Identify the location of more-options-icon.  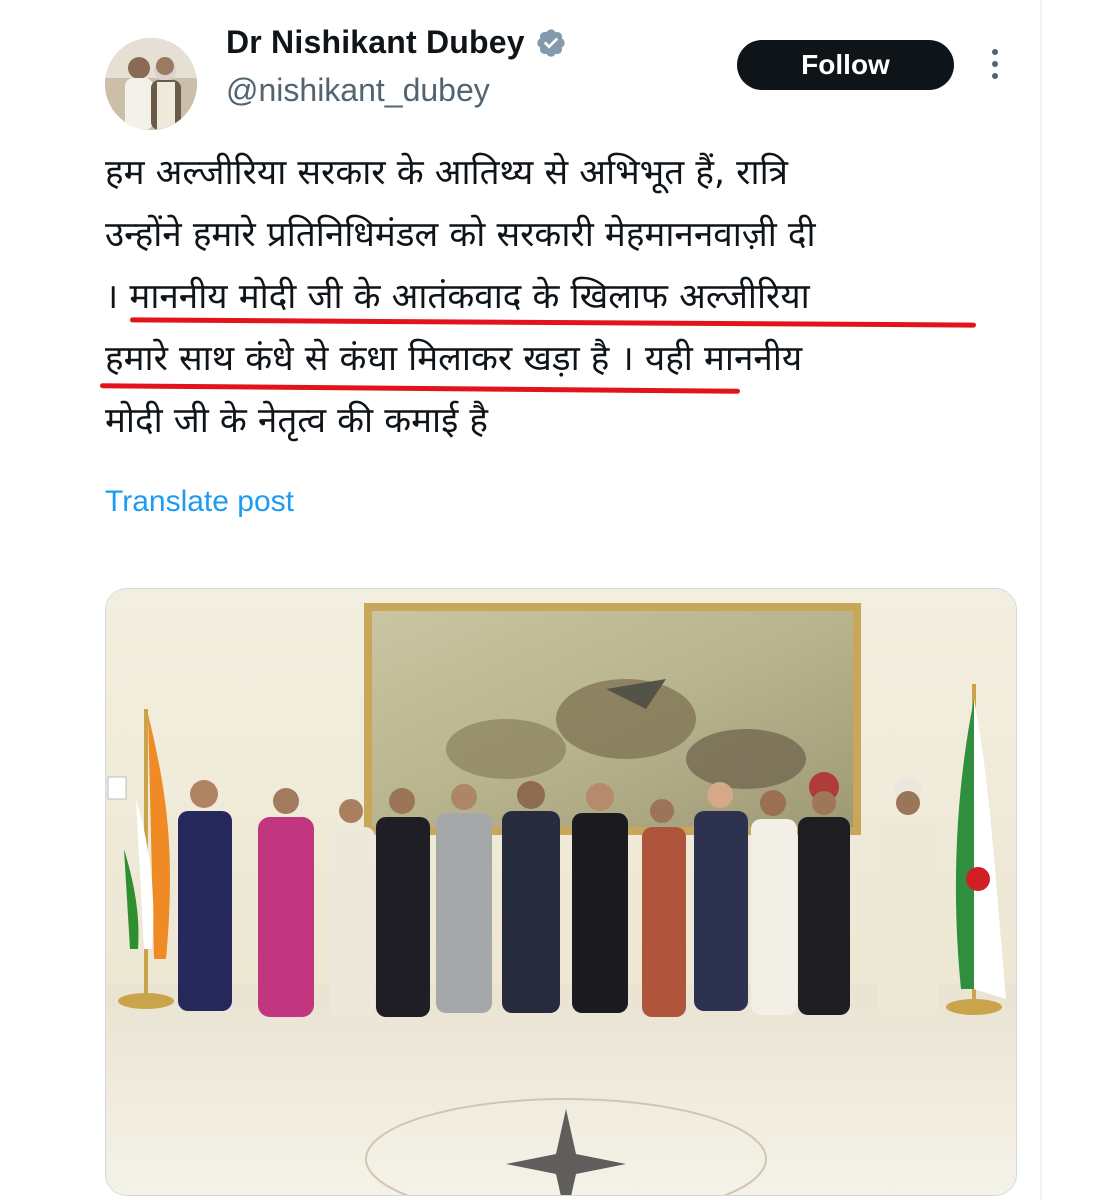
(995, 64).